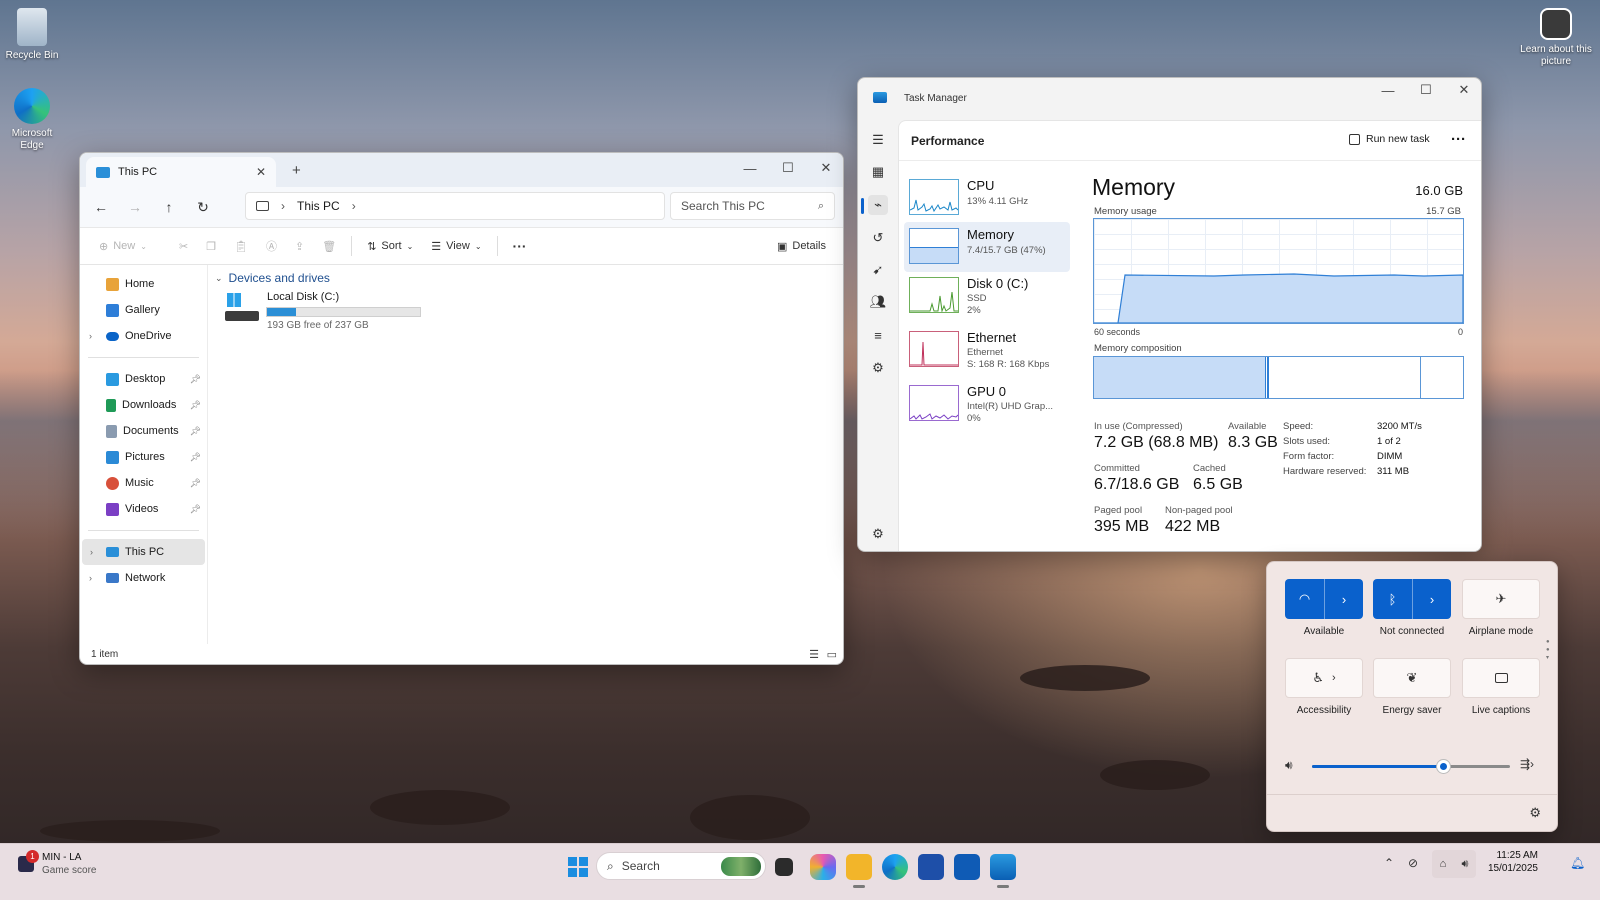 The image size is (1600, 900). Describe the element at coordinates (859, 867) in the screenshot. I see `file-explorer-icon` at that location.